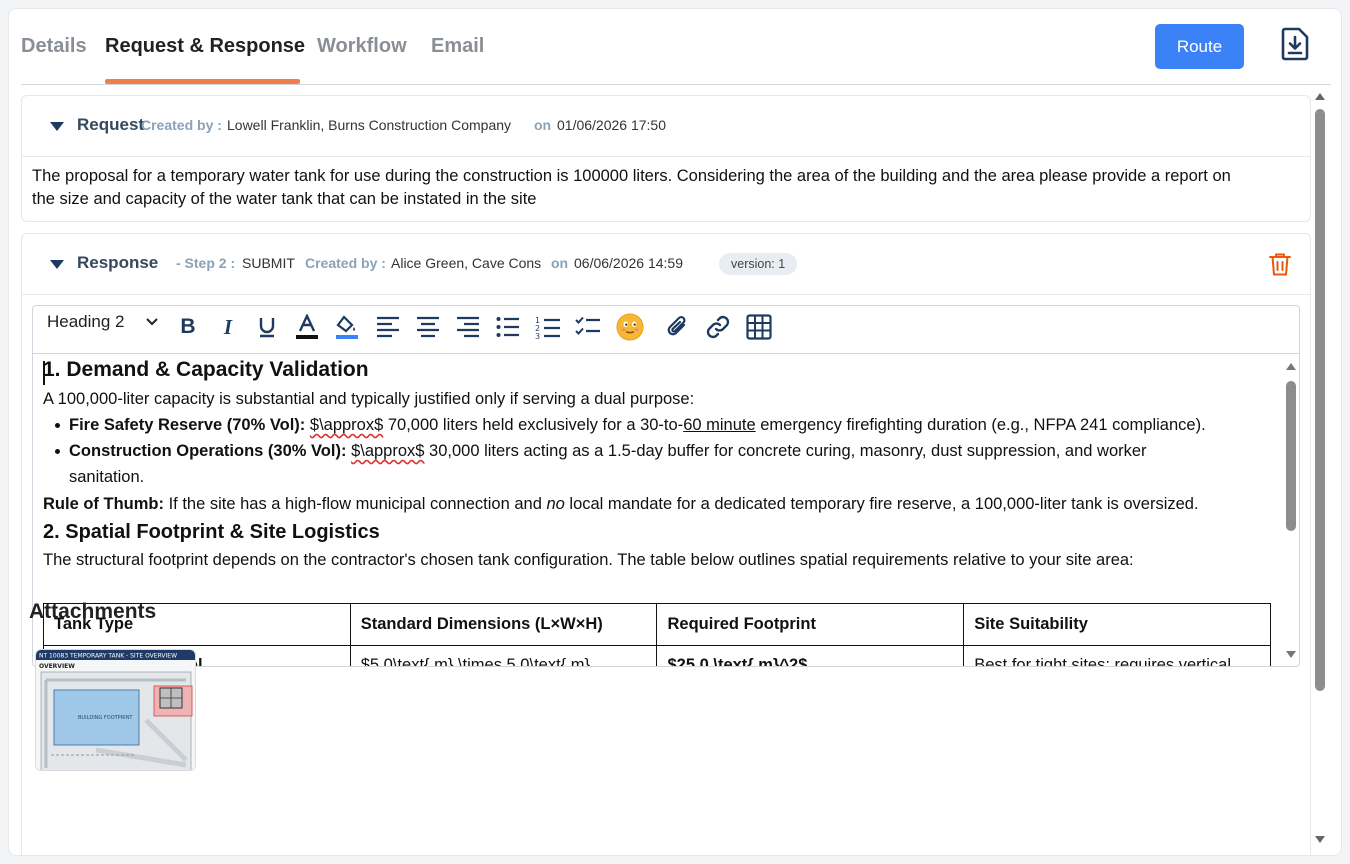 The width and height of the screenshot is (1350, 864). I want to click on align-center-button, so click(428, 327).